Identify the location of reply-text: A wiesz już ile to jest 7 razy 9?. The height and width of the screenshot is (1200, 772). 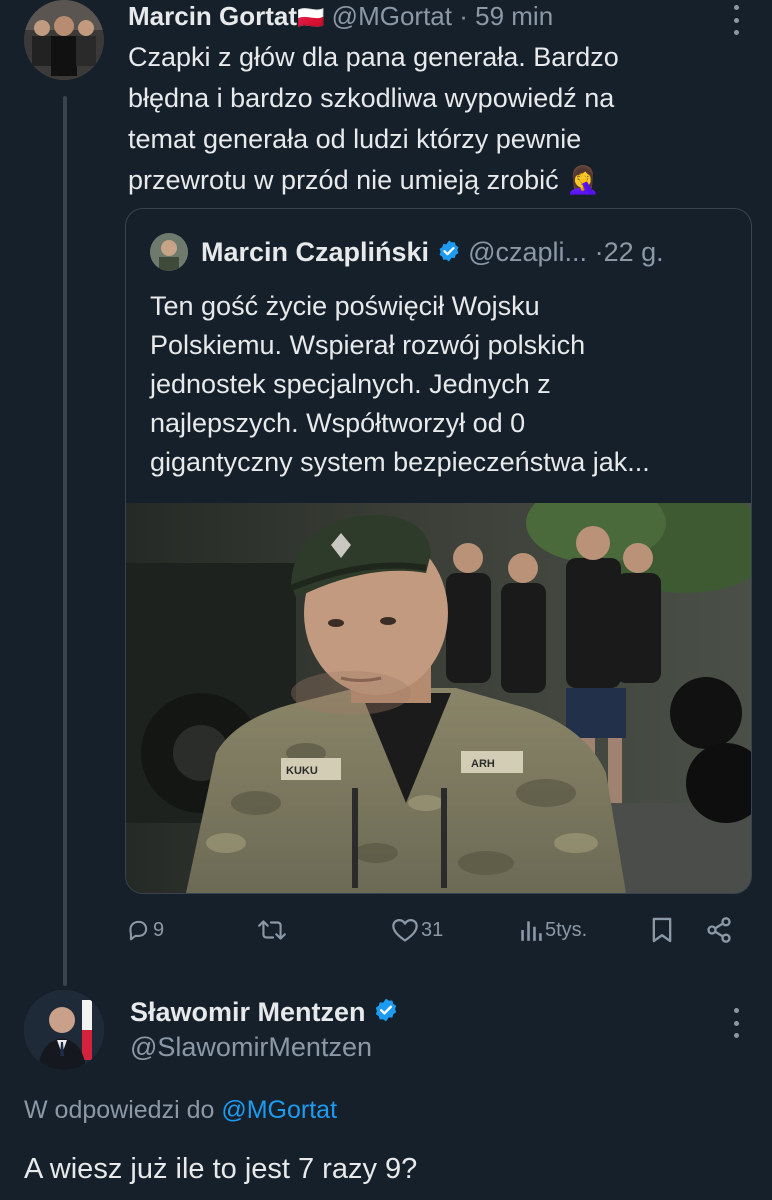
(221, 1169).